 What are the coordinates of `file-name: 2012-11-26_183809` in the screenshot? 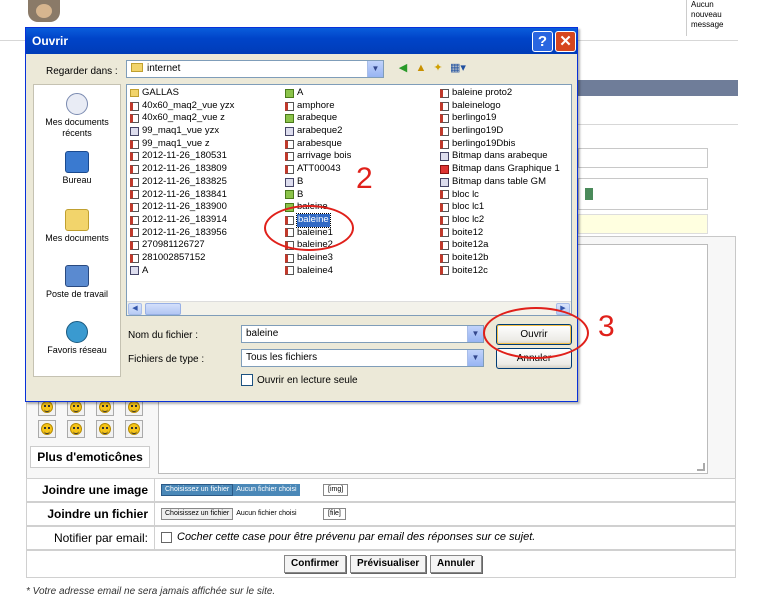 It's located at (184, 169).